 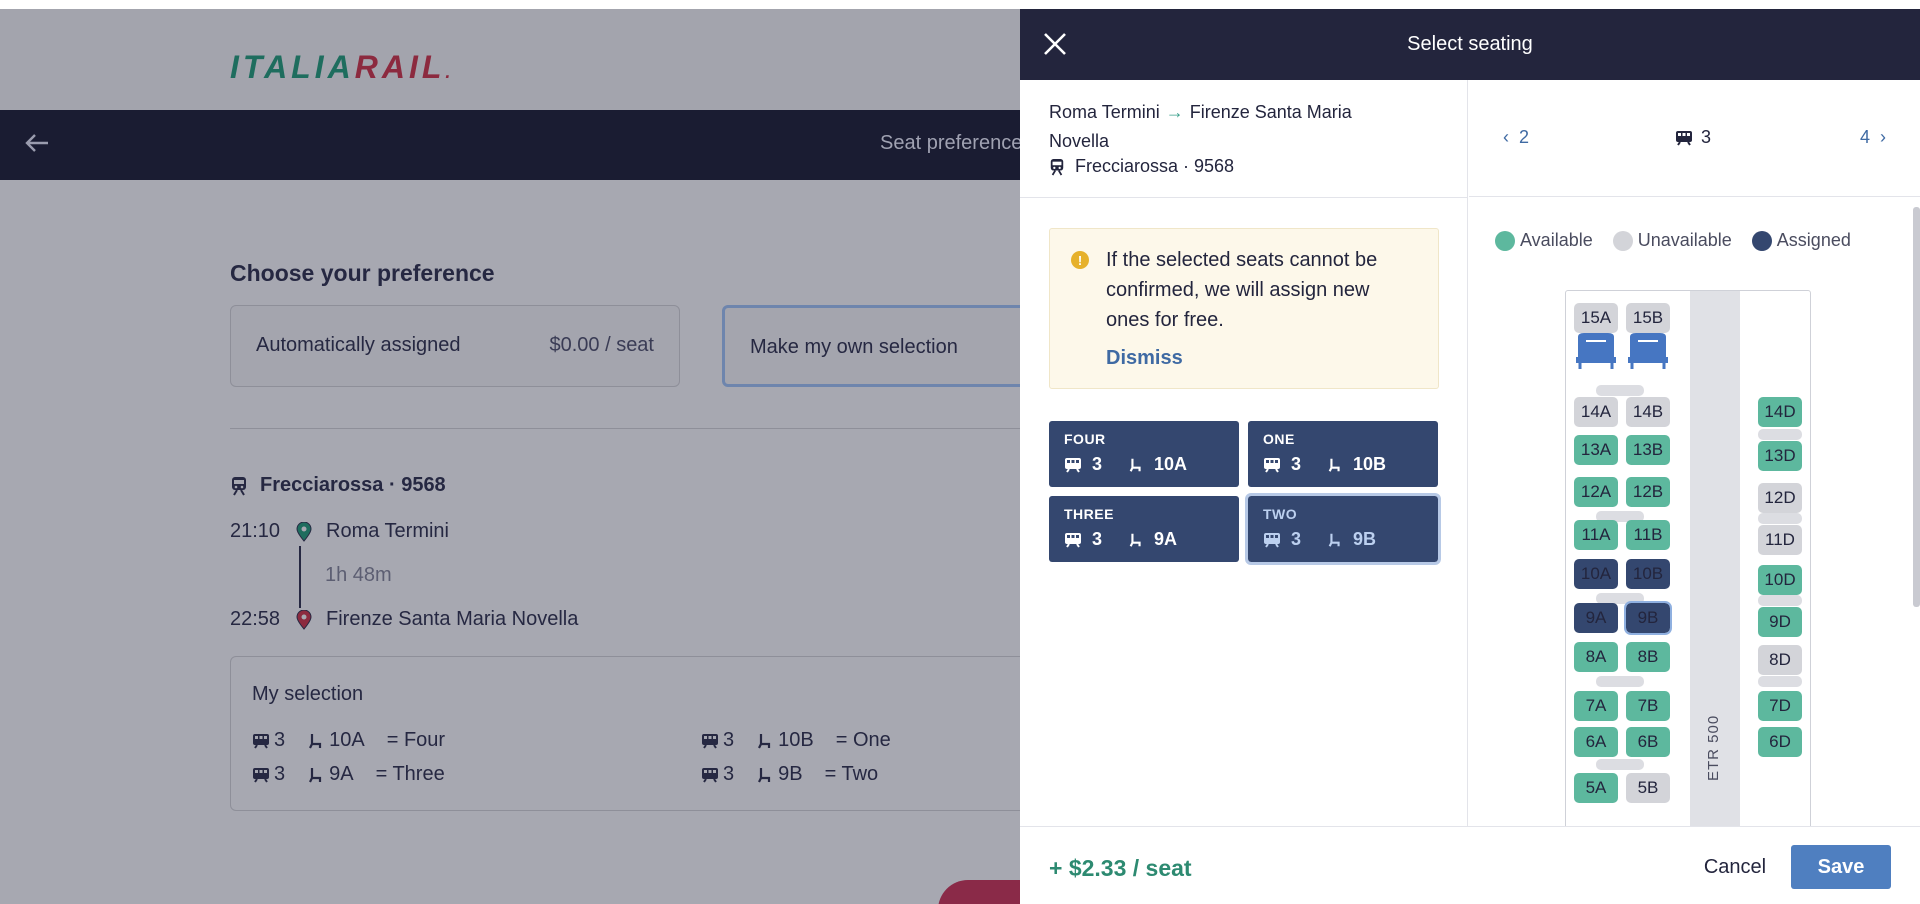 I want to click on seat-9A: 9A, so click(x=1596, y=618).